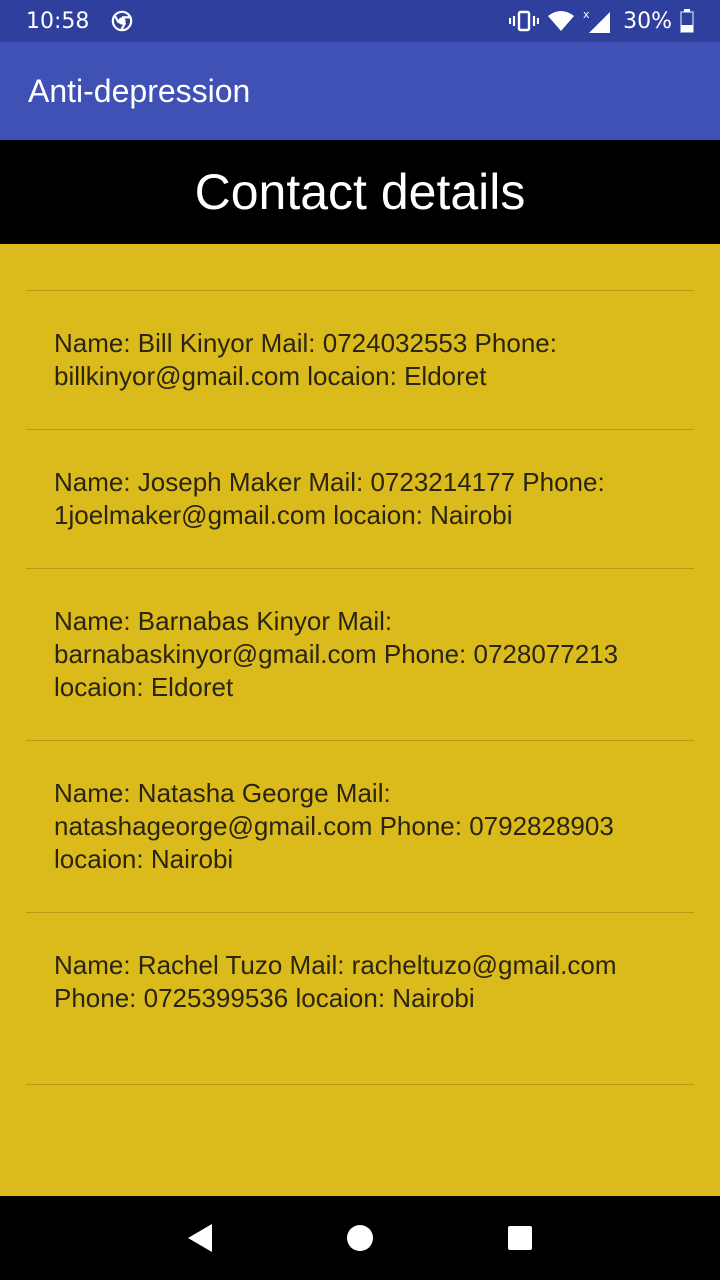 The width and height of the screenshot is (720, 1280). What do you see at coordinates (139, 90) in the screenshot?
I see `app-title: Anti-depression` at bounding box center [139, 90].